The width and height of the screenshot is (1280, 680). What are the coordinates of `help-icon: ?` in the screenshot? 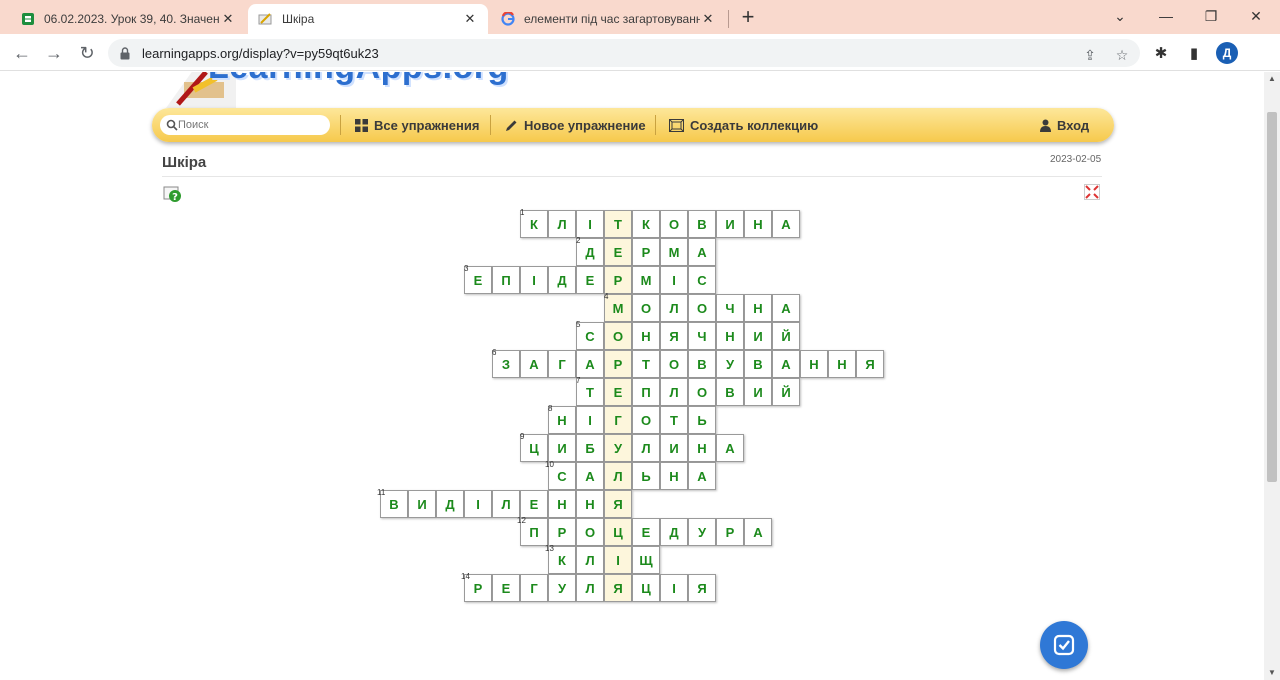 It's located at (173, 194).